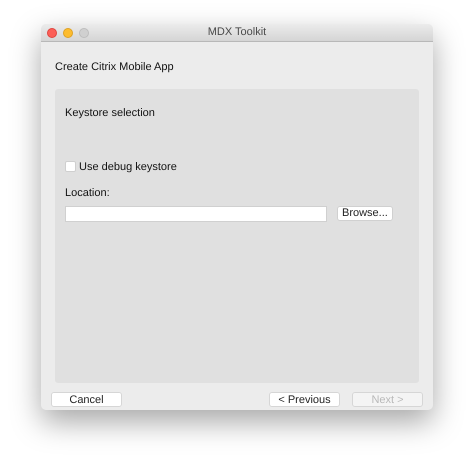 The image size is (474, 470). I want to click on location-label: Location:, so click(88, 193).